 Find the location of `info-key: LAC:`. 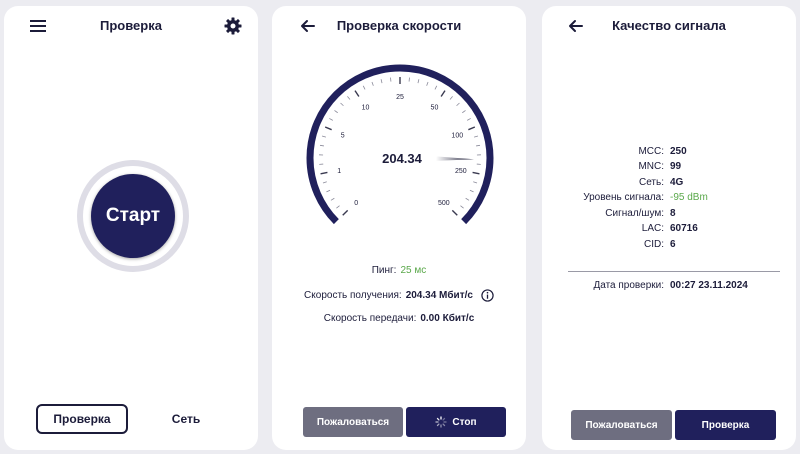

info-key: LAC: is located at coordinates (652, 228).